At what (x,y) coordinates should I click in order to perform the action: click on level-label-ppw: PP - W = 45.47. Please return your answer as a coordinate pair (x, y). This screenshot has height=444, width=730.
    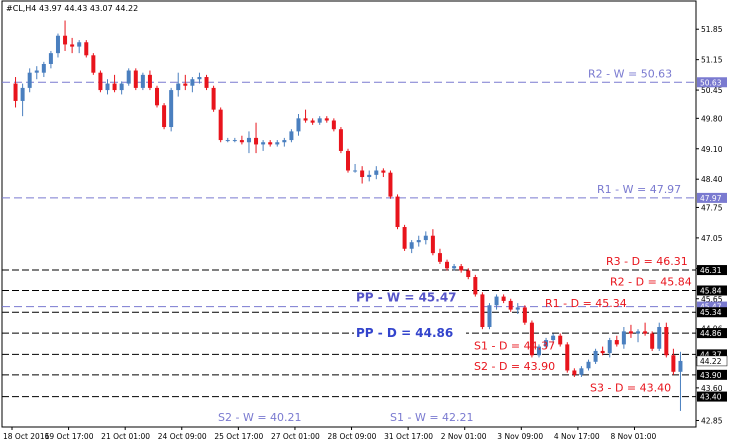
    Looking at the image, I should click on (406, 298).